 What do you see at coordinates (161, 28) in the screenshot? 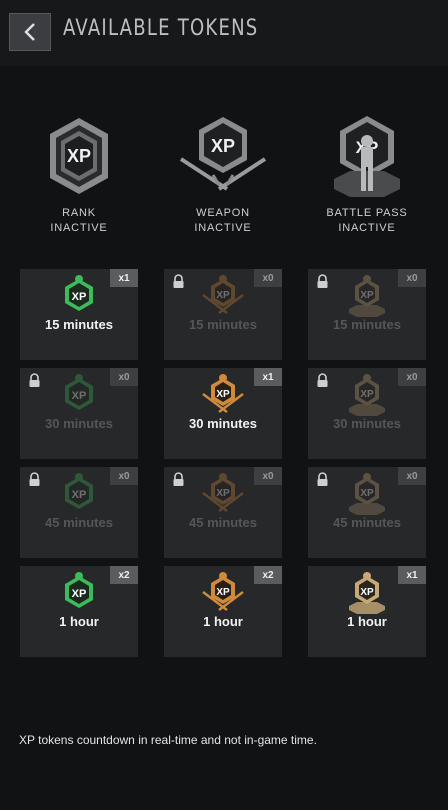
I see `page-title: AVAILABLE TOKENS` at bounding box center [161, 28].